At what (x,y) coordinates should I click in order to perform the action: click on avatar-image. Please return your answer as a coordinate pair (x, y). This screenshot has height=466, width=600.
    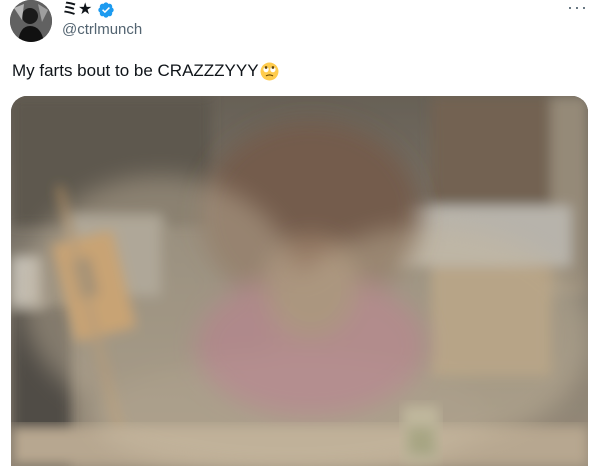
    Looking at the image, I should click on (31, 21).